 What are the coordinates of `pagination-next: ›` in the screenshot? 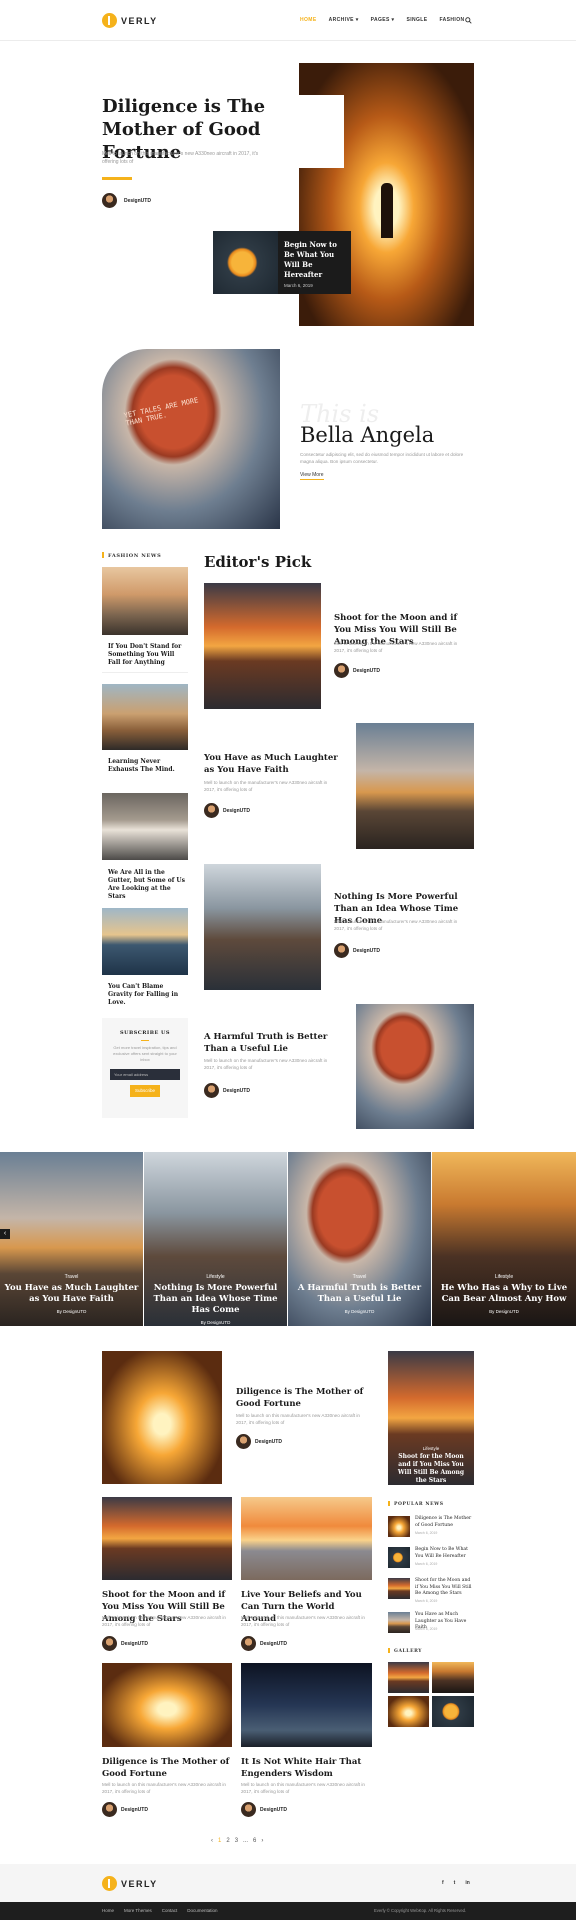 It's located at (262, 1841).